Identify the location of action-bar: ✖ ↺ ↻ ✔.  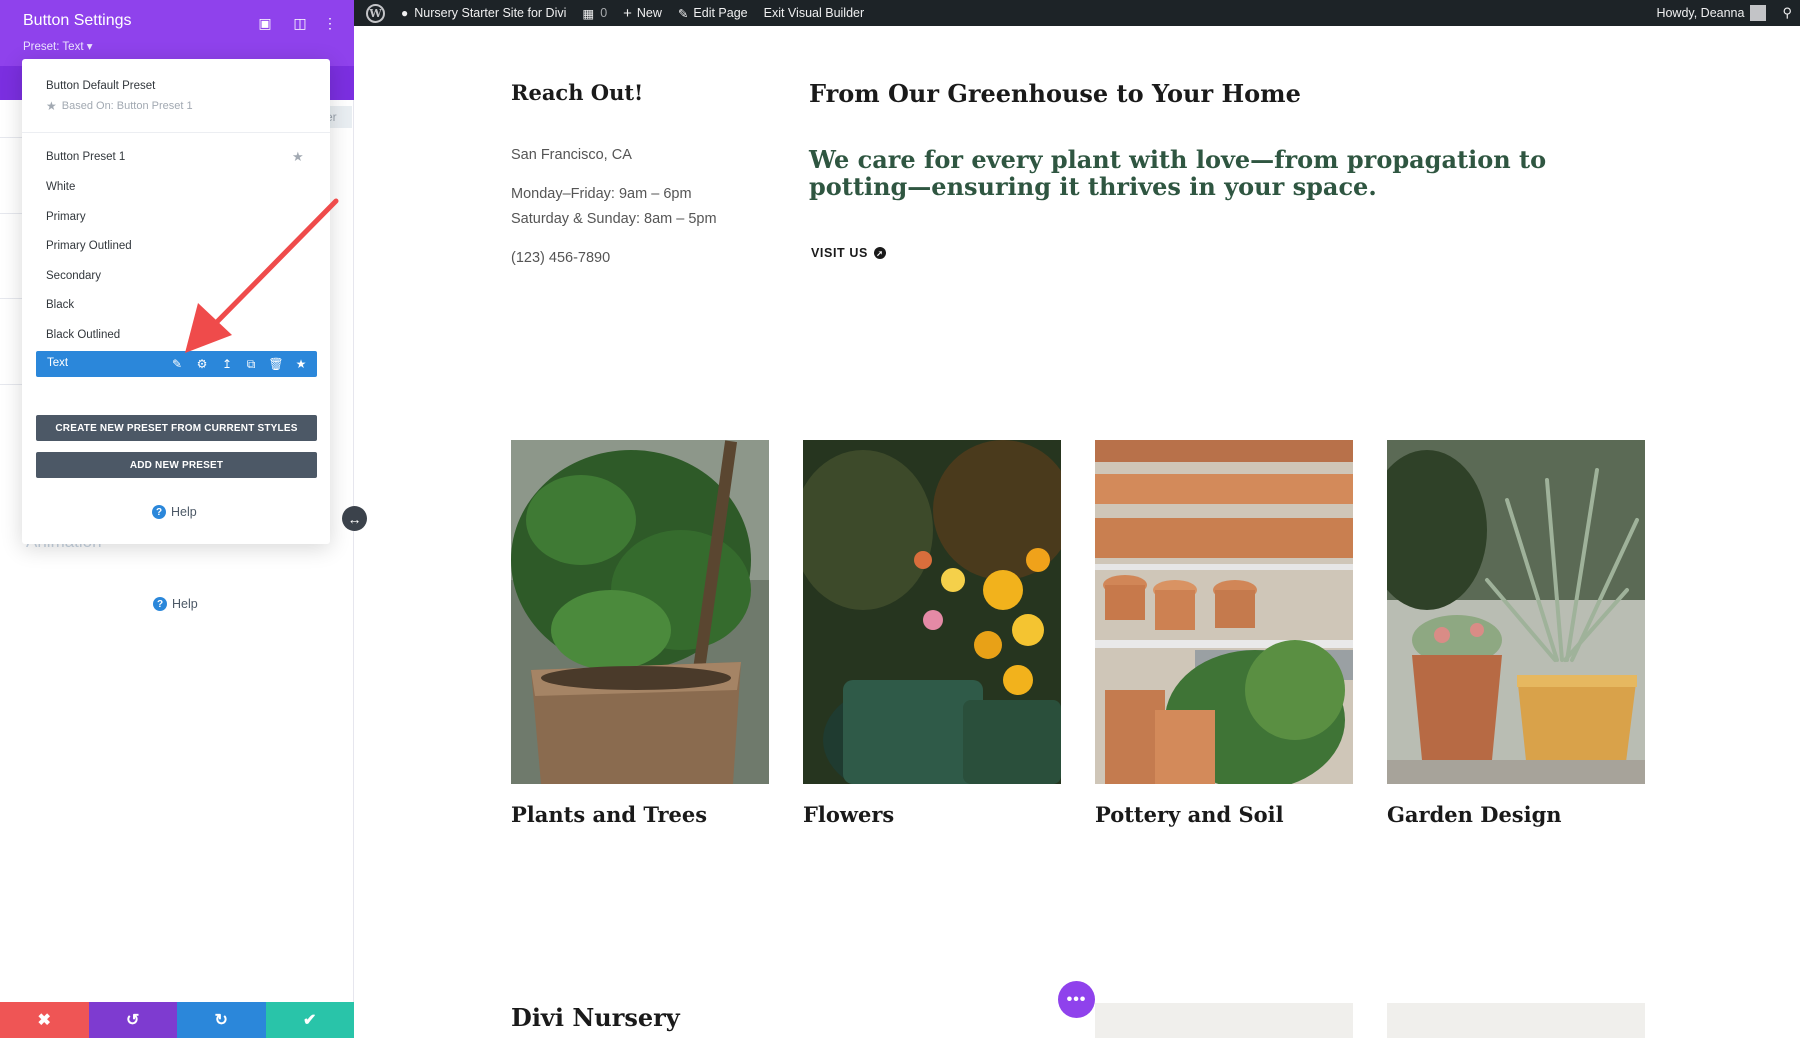
(177, 1020).